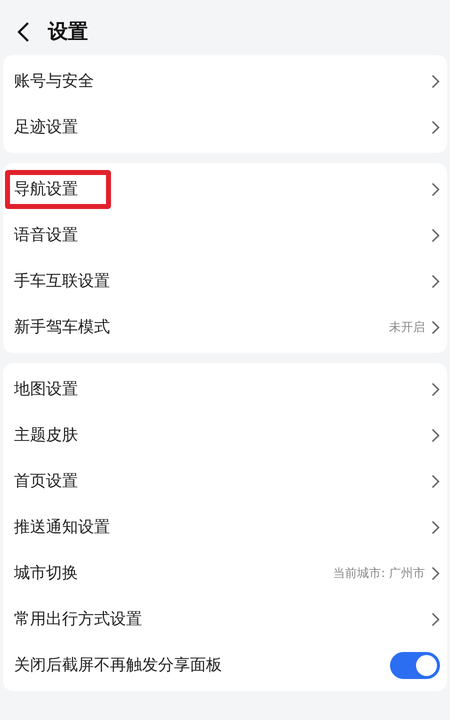 Image resolution: width=450 pixels, height=720 pixels. What do you see at coordinates (225, 481) in the screenshot?
I see `settings-row: 首页设置` at bounding box center [225, 481].